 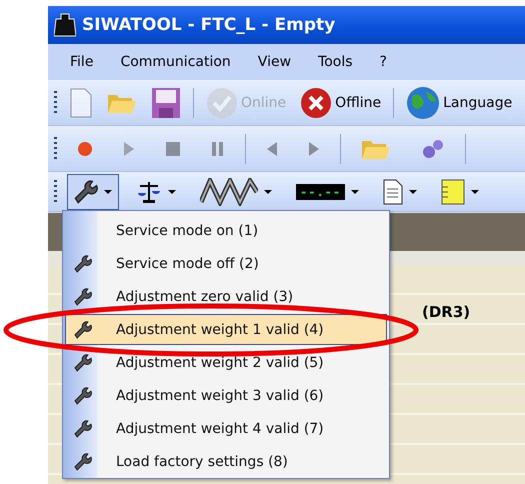 I want to click on menu-item: Communication, so click(x=175, y=62).